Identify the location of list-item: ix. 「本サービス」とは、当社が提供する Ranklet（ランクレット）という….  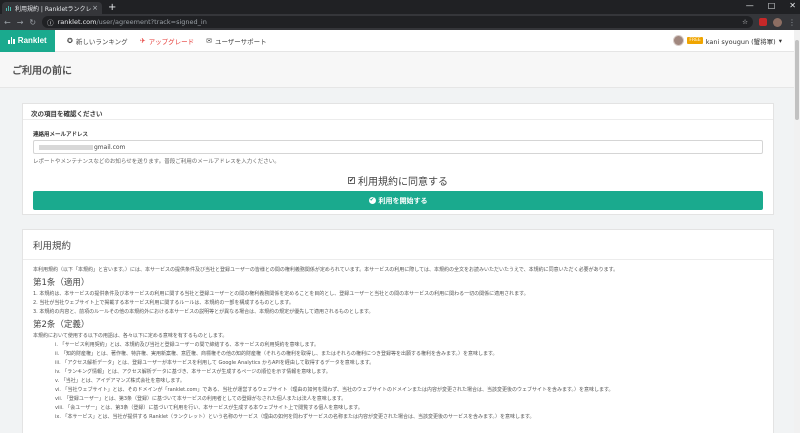
(295, 417).